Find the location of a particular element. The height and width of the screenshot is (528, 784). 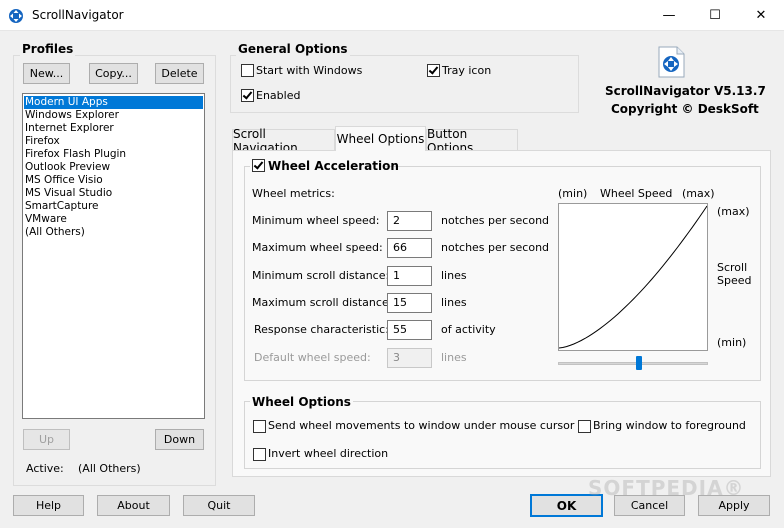

tab-button-options: Button Options is located at coordinates (472, 141).